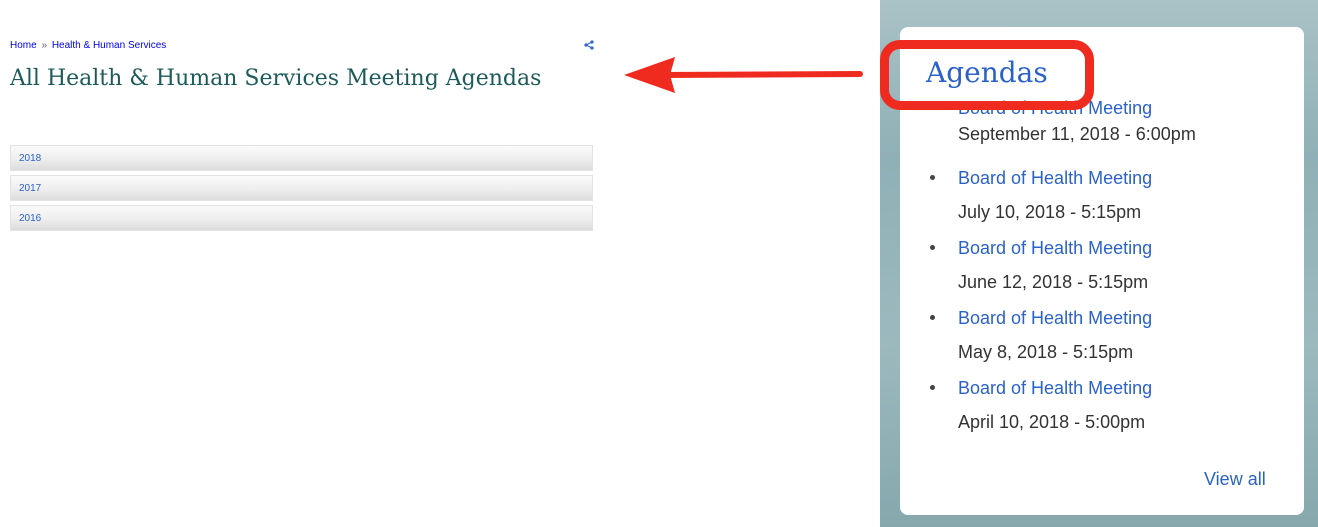 The image size is (1318, 527). Describe the element at coordinates (1053, 282) in the screenshot. I see `agenda-date: June 12, 2018 - 5:15pm` at that location.